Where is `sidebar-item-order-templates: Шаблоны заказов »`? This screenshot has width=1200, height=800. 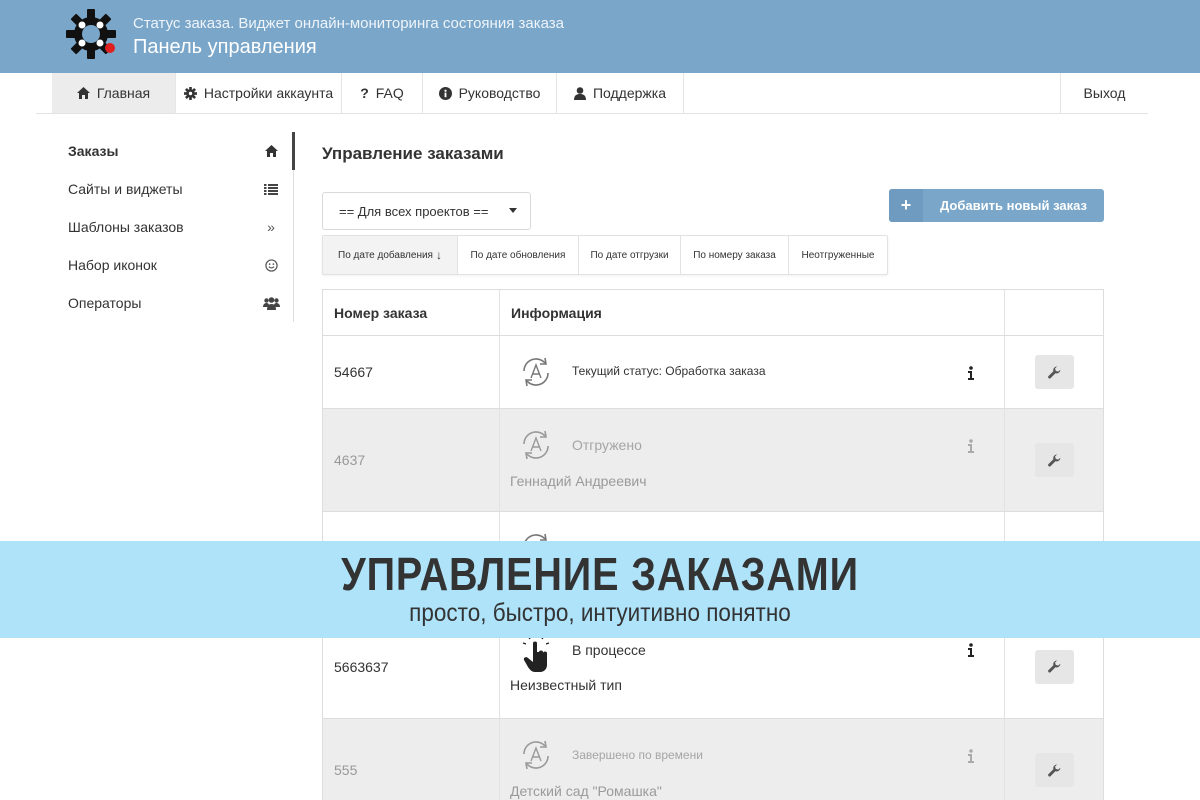
sidebar-item-order-templates: Шаблоны заказов » is located at coordinates (174, 227).